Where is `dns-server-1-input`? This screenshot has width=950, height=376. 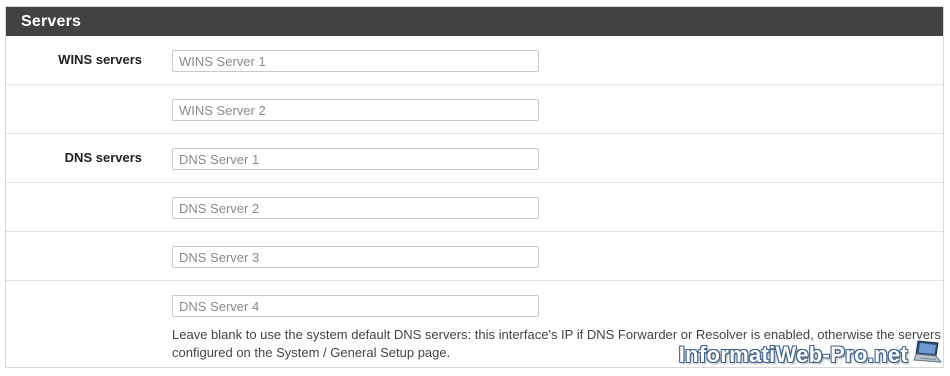 dns-server-1-input is located at coordinates (355, 159).